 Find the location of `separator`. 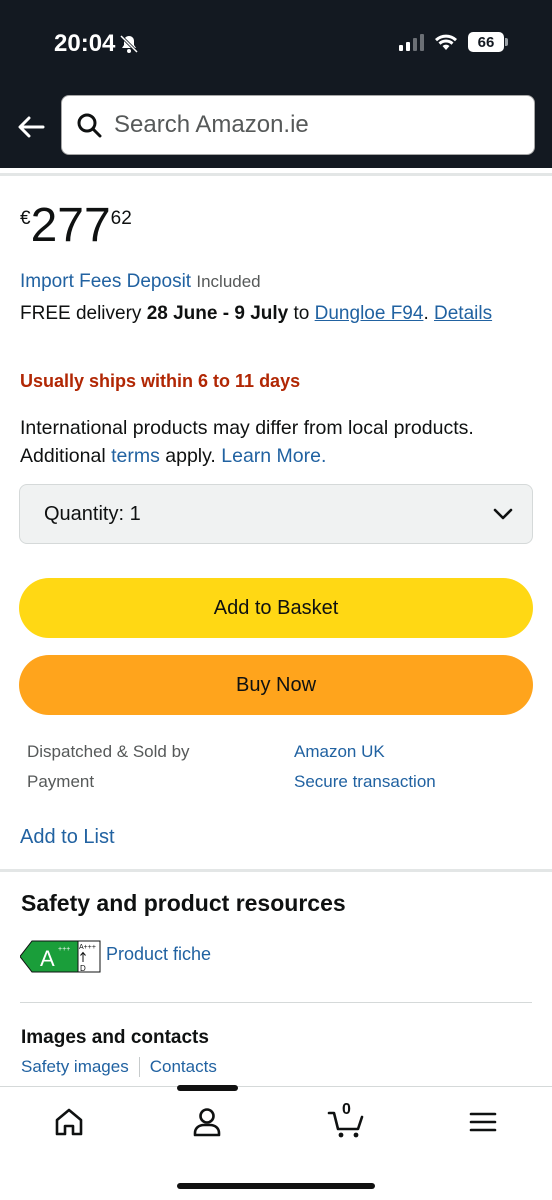

separator is located at coordinates (139, 1067).